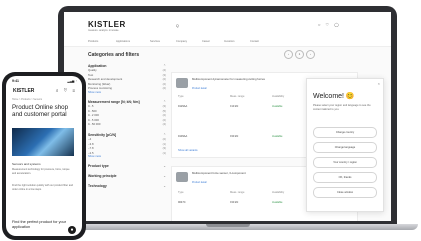  What do you see at coordinates (127, 186) in the screenshot?
I see `filter-section: Technology ⌄` at bounding box center [127, 186].